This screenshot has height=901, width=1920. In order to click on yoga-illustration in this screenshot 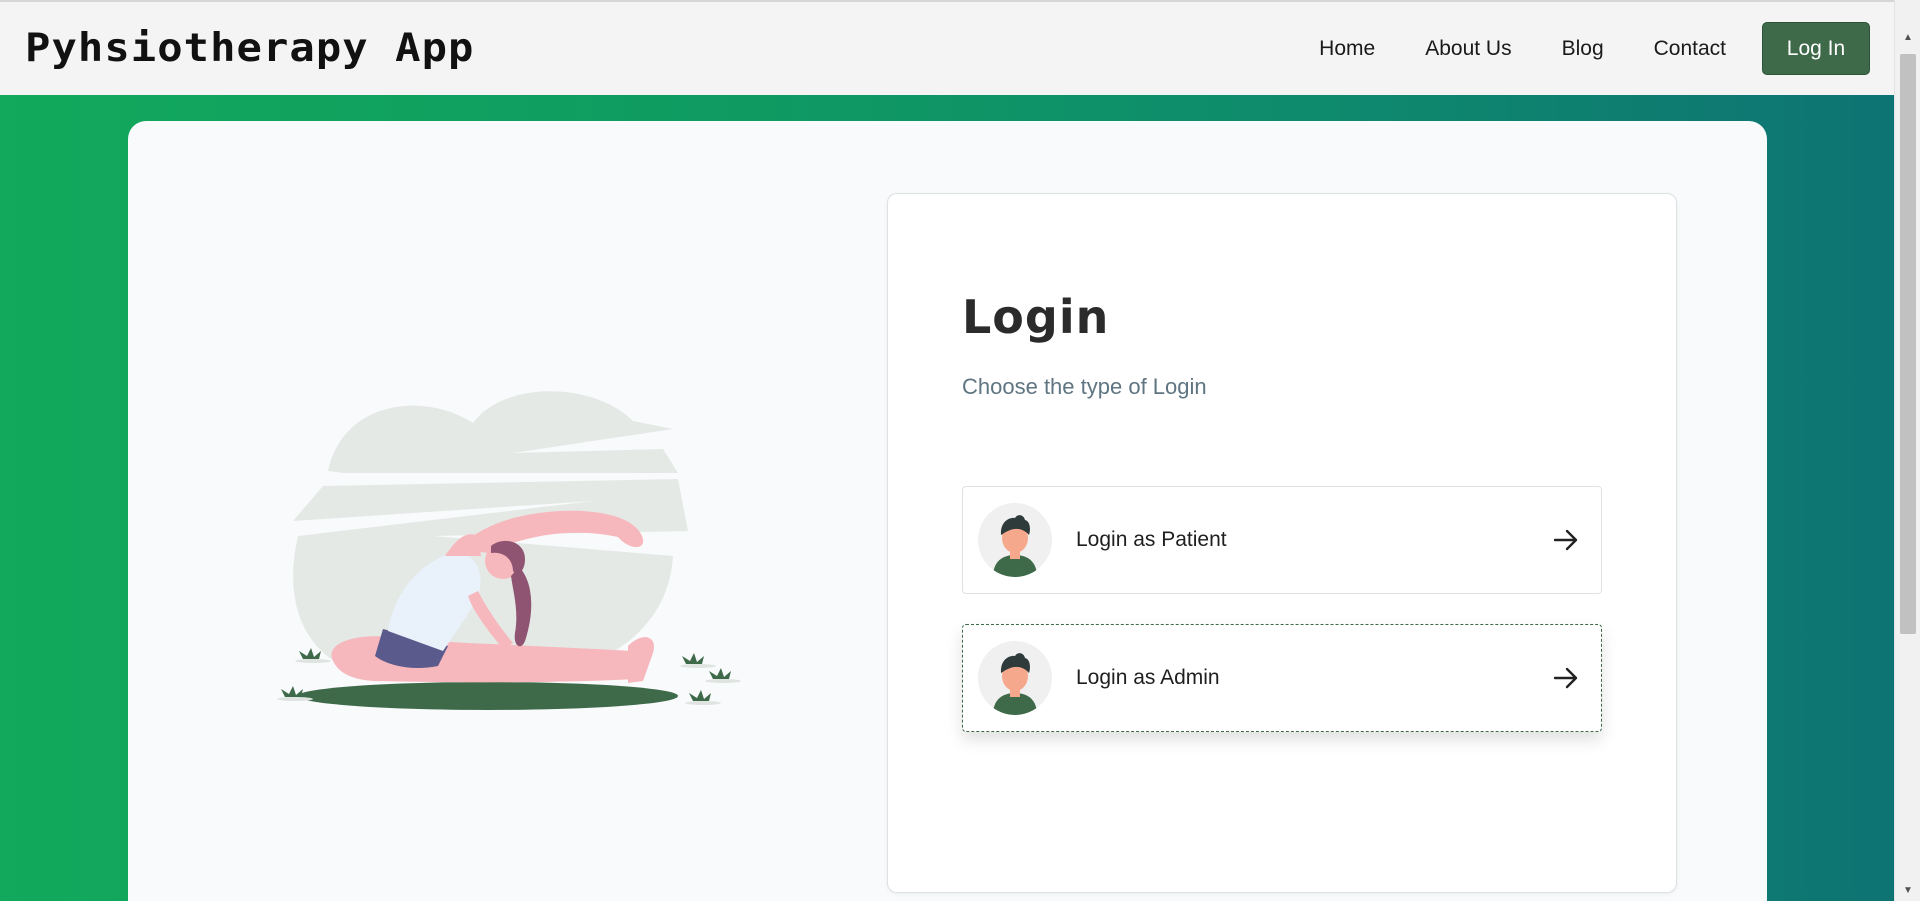, I will do `click(509, 550)`.